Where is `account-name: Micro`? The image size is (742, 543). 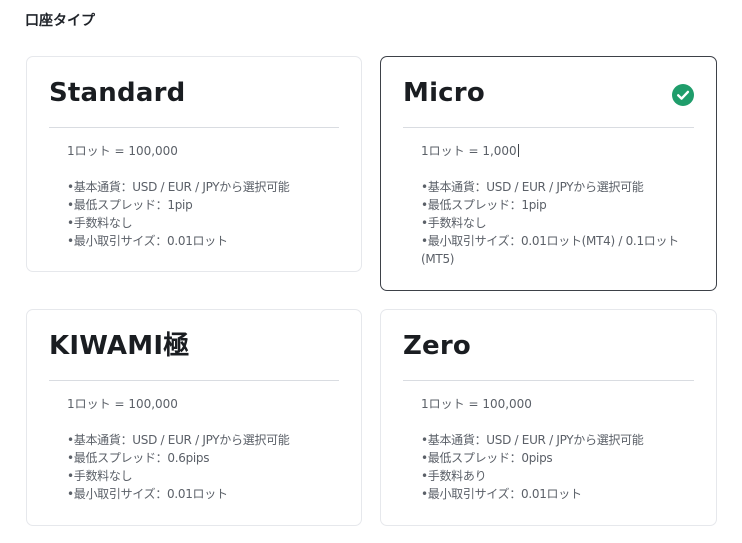
account-name: Micro is located at coordinates (444, 93).